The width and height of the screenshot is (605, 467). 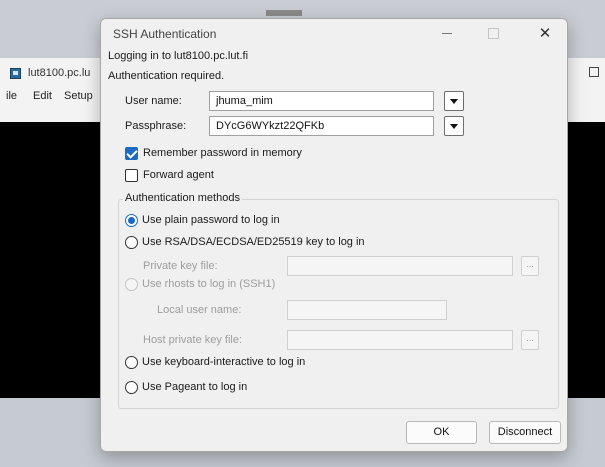 I want to click on dialog-title: SSH Authentication, so click(x=165, y=34).